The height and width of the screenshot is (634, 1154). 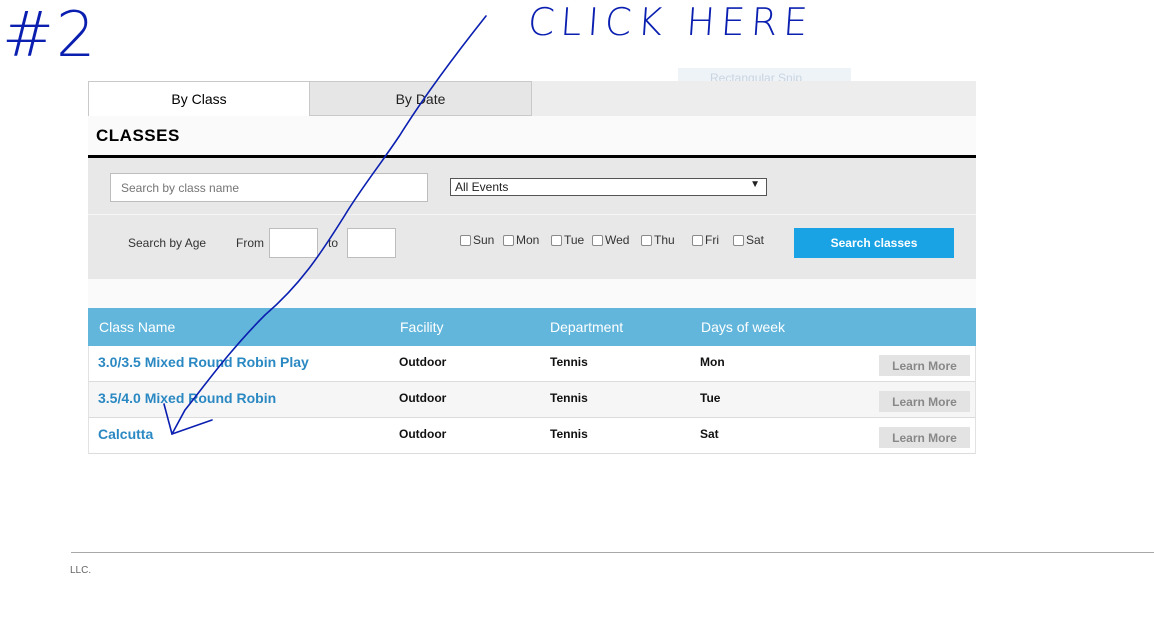 What do you see at coordinates (293, 243) in the screenshot?
I see `age-from-input` at bounding box center [293, 243].